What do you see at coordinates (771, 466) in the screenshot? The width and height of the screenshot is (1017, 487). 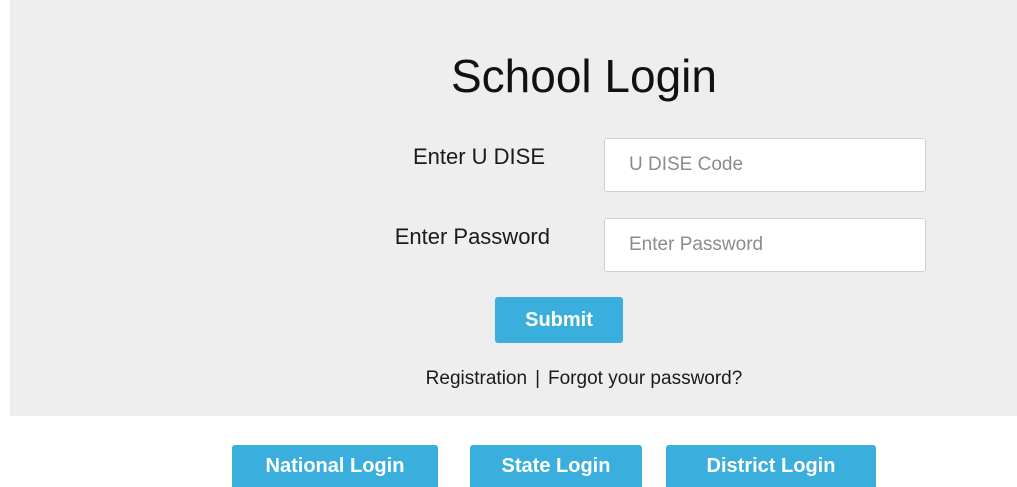 I see `district-login-button: District Login` at bounding box center [771, 466].